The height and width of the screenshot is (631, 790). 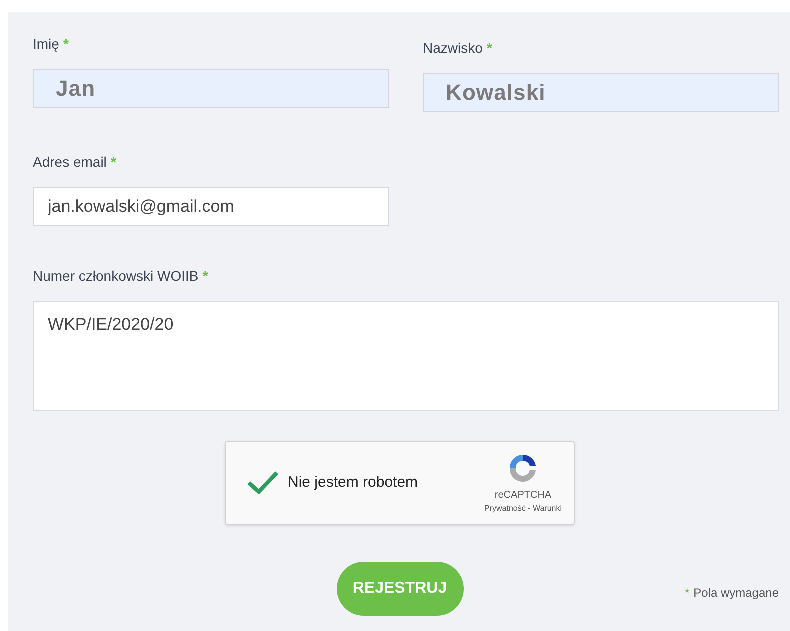 I want to click on input-field: Jan, so click(x=211, y=88).